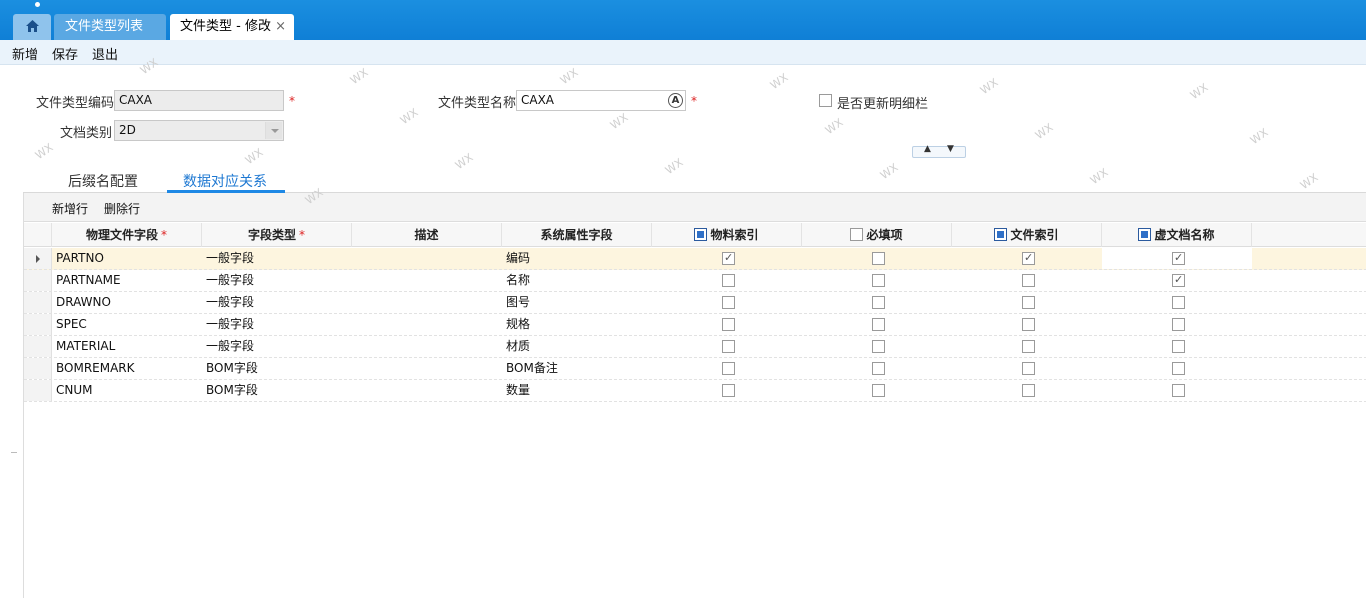  I want to click on header-system-attribute: 系统属性字段, so click(577, 235).